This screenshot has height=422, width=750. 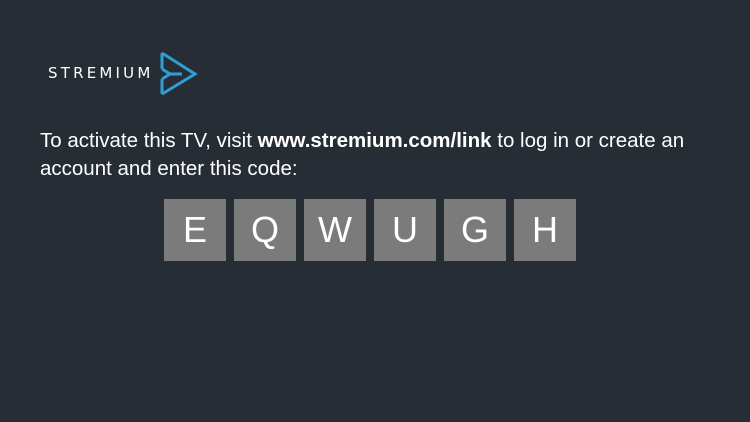 I want to click on code-character: H, so click(x=545, y=230).